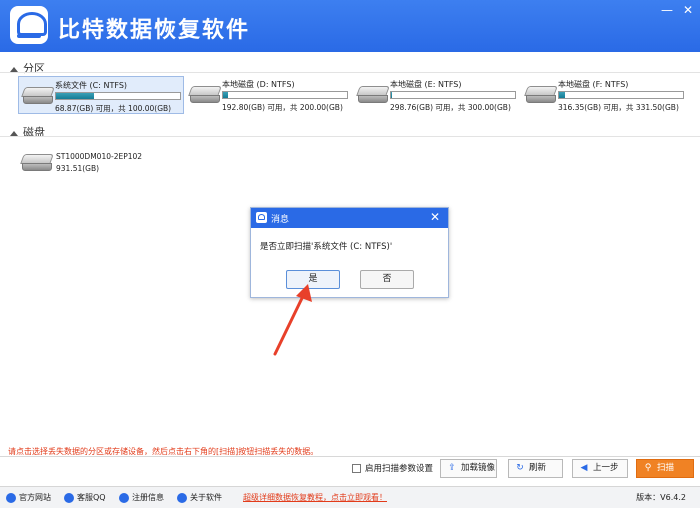  What do you see at coordinates (584, 468) in the screenshot?
I see `back-arrow-icon: ◀` at bounding box center [584, 468].